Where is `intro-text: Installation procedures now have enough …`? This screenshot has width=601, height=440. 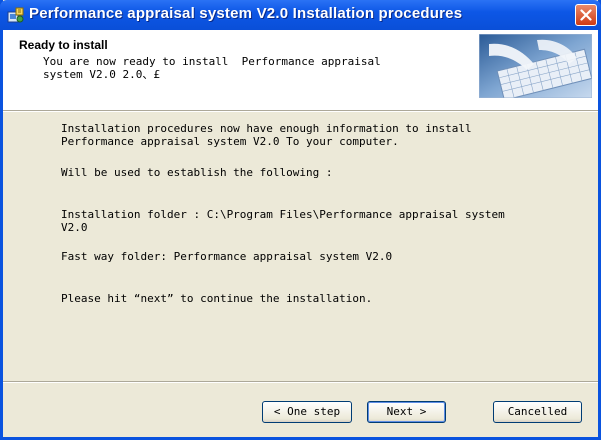 intro-text: Installation procedures now have enough … is located at coordinates (266, 135).